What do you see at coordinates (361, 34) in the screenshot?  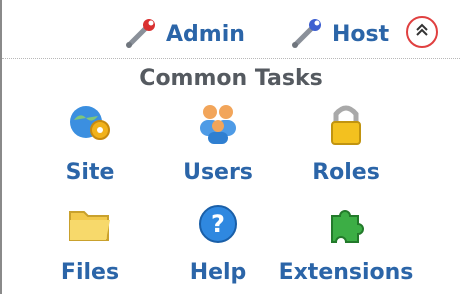 I see `host-label: Host` at bounding box center [361, 34].